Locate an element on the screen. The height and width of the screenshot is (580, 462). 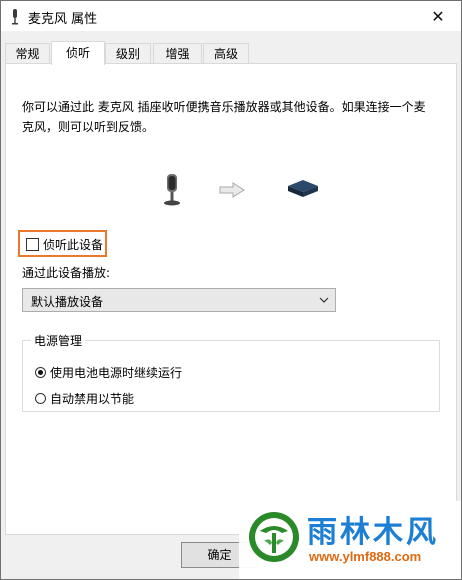
tab-advanced: 高级 is located at coordinates (226, 53).